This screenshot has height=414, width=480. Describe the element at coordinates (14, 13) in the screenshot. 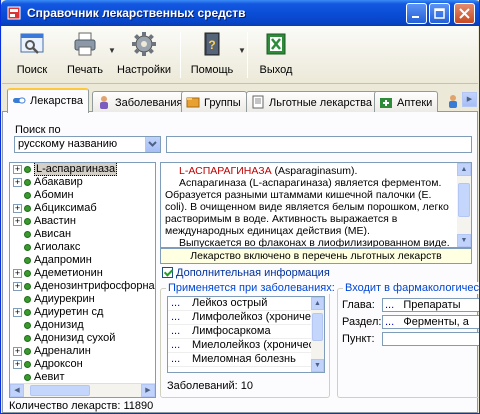

I see `app-icon` at that location.